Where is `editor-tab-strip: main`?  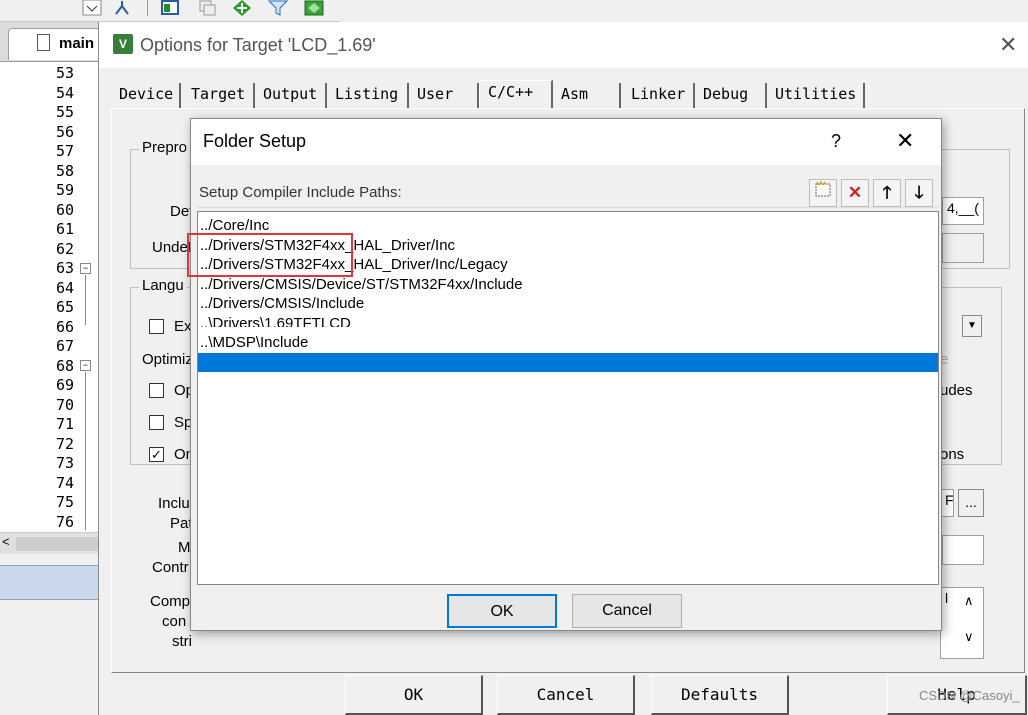 editor-tab-strip: main is located at coordinates (50, 42).